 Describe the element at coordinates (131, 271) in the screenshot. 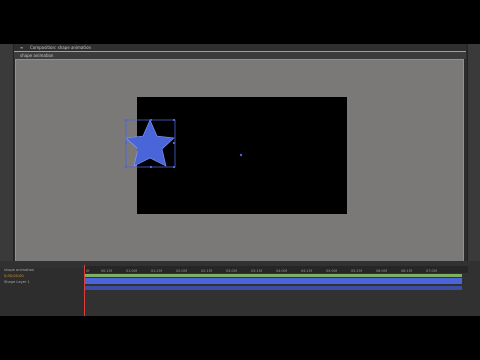

I see `ruler-label: 01:00f` at that location.